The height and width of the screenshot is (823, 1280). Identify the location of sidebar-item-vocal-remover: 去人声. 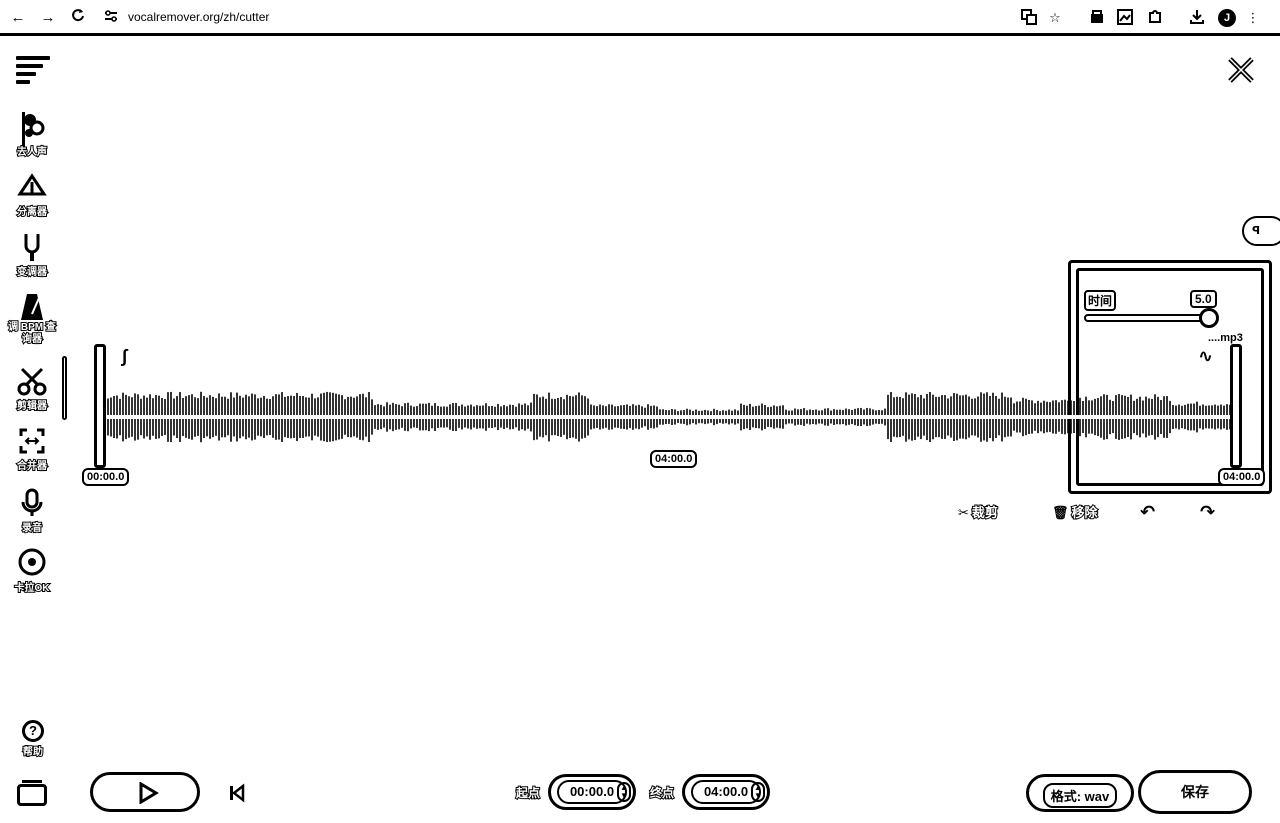
(32, 136).